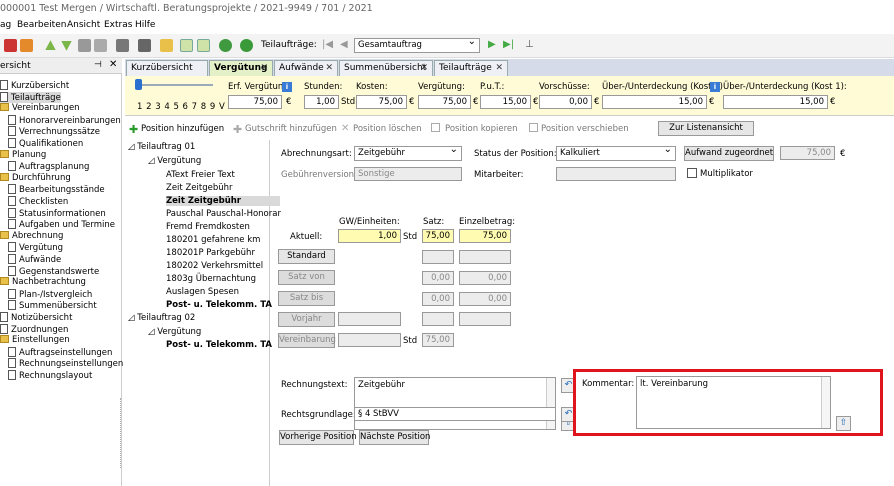  I want to click on teilauftrag-node: ◿ Teilauftrag 01, so click(161, 147).